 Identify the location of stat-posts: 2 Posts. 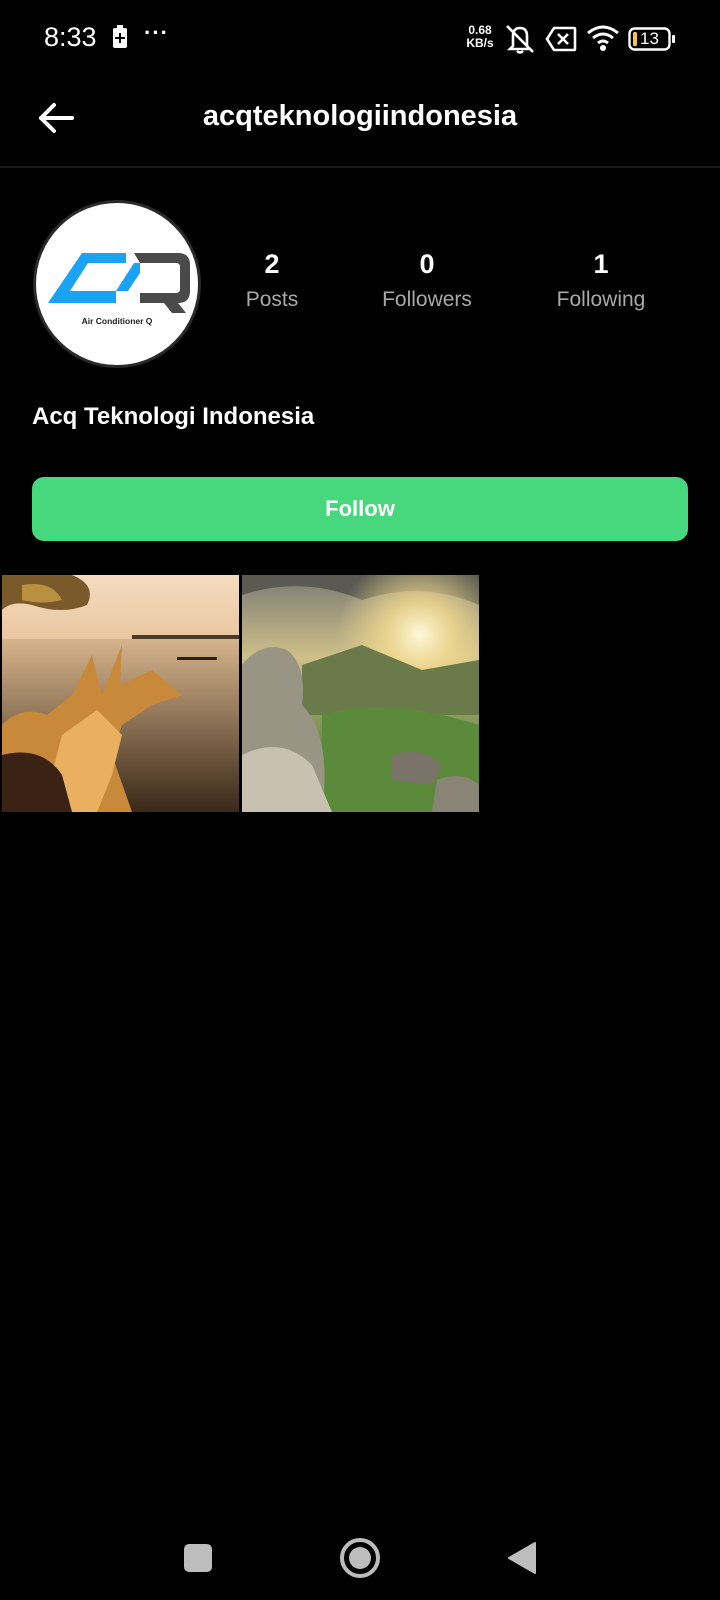
(272, 279).